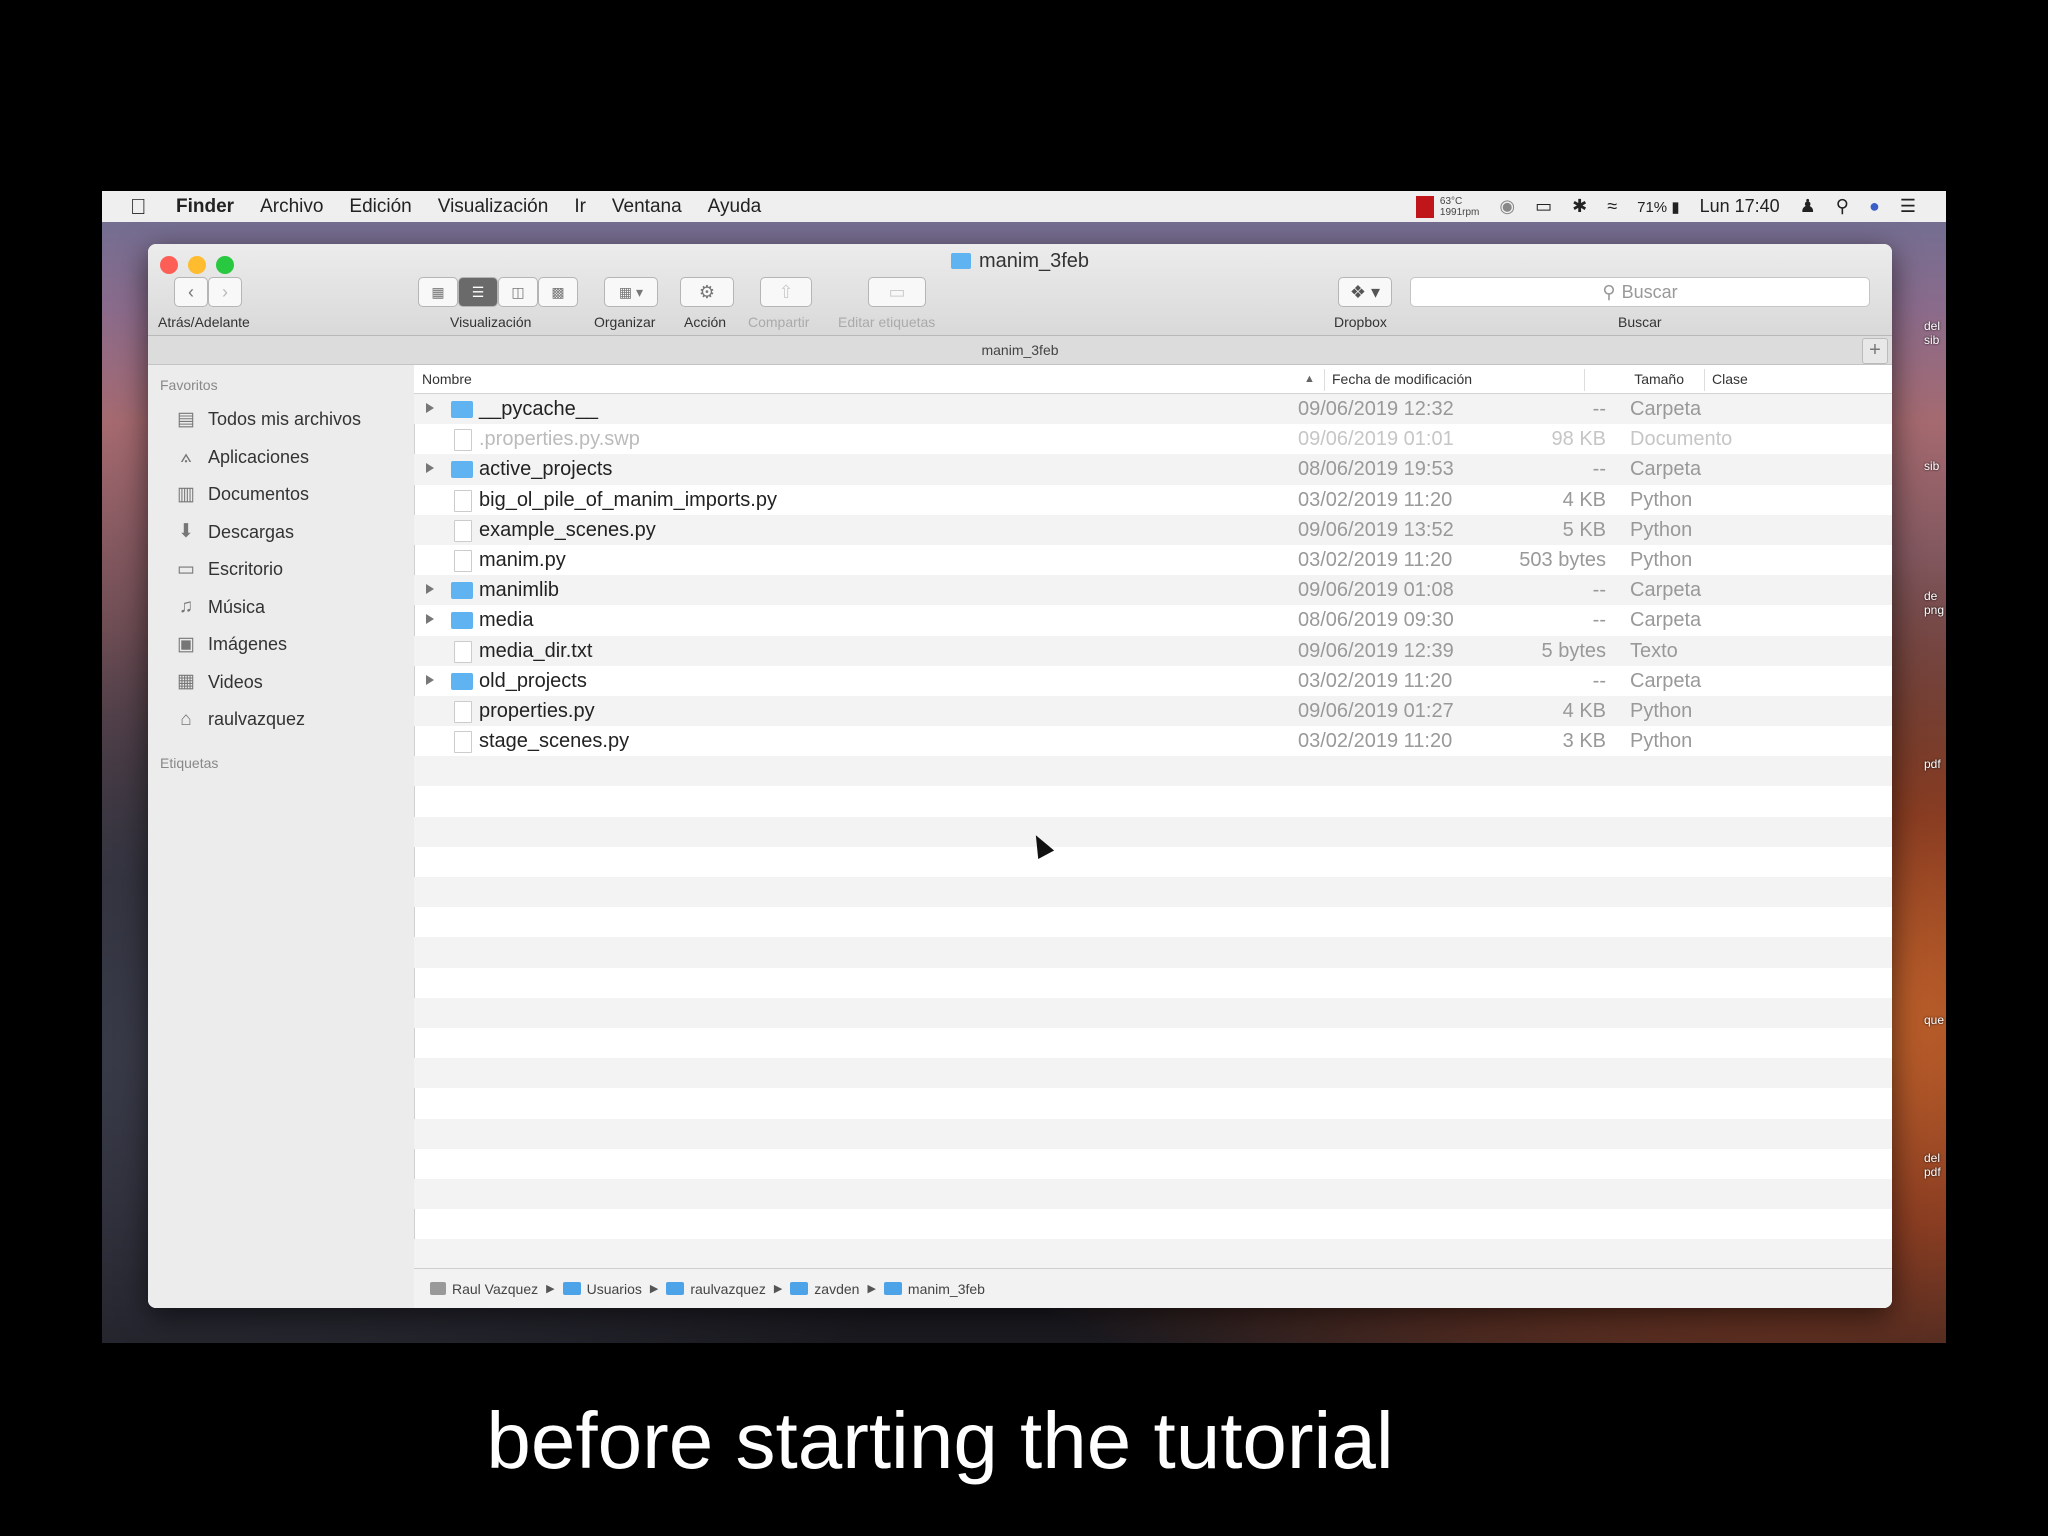  Describe the element at coordinates (380, 207) in the screenshot. I see `menu-edicion: Edición` at that location.